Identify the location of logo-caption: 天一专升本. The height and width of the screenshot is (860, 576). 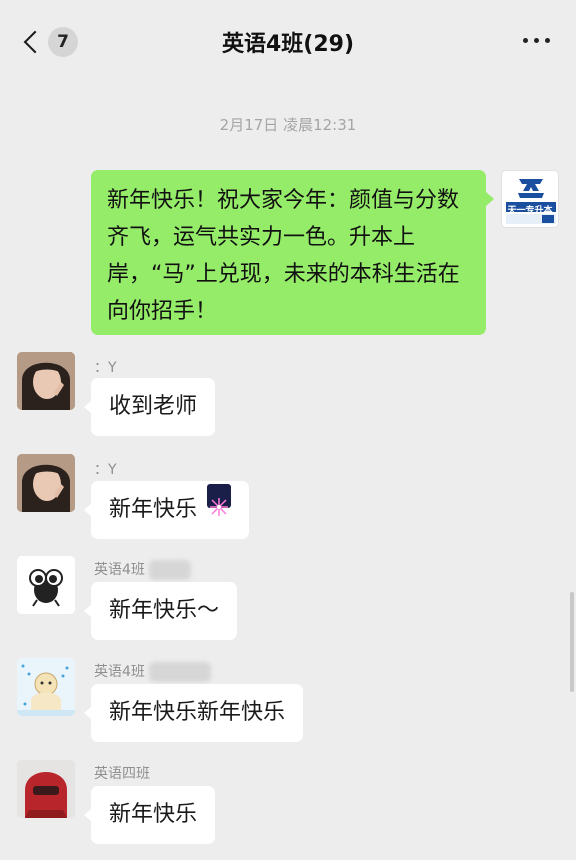
(530, 211).